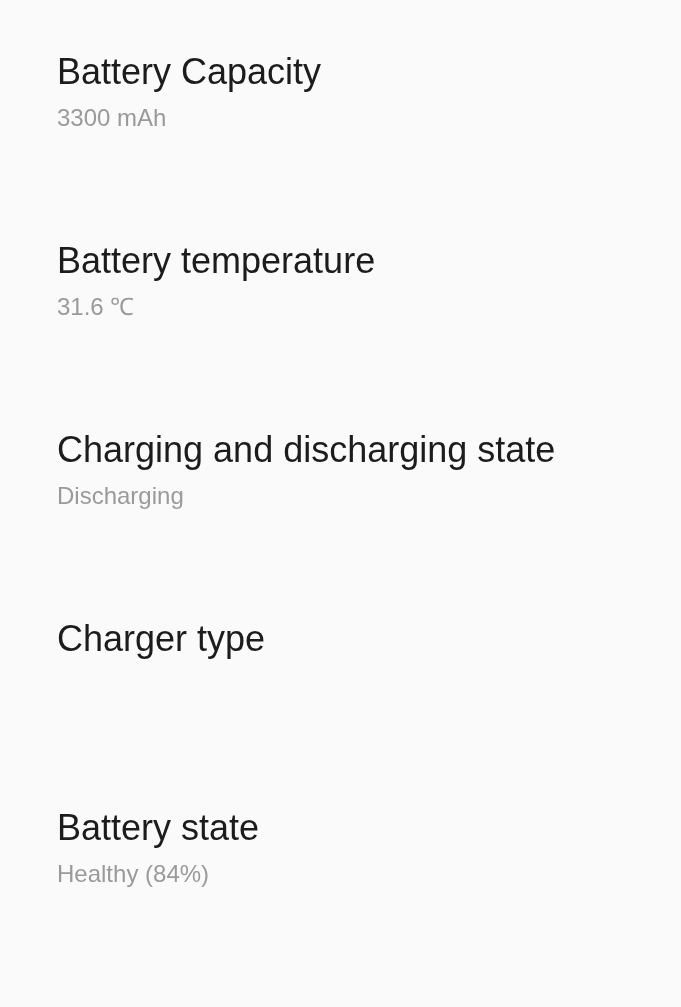 The width and height of the screenshot is (681, 1007). I want to click on setting-value: 31.6 ℃, so click(96, 307).